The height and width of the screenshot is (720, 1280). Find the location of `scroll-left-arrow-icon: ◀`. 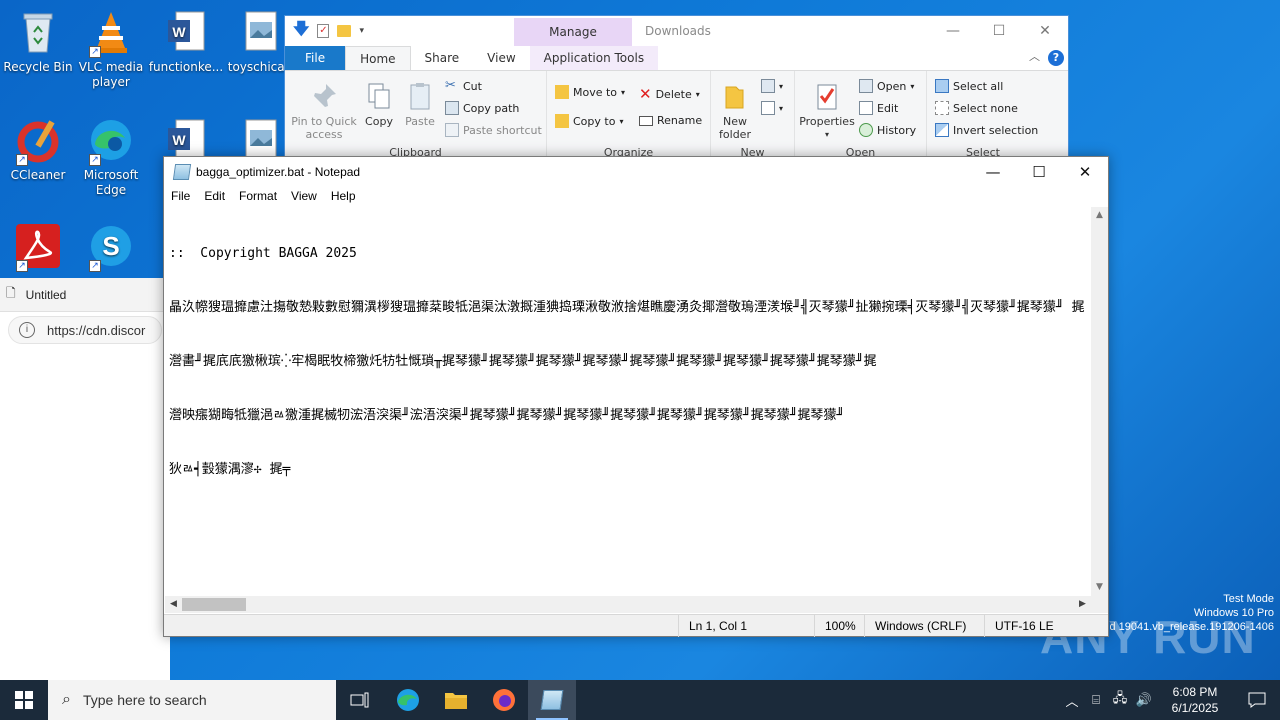

scroll-left-arrow-icon: ◀ is located at coordinates (173, 604).